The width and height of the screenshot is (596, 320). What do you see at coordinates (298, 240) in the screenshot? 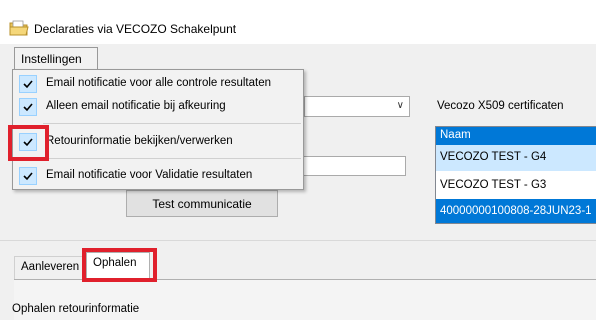
I see `divider` at bounding box center [298, 240].